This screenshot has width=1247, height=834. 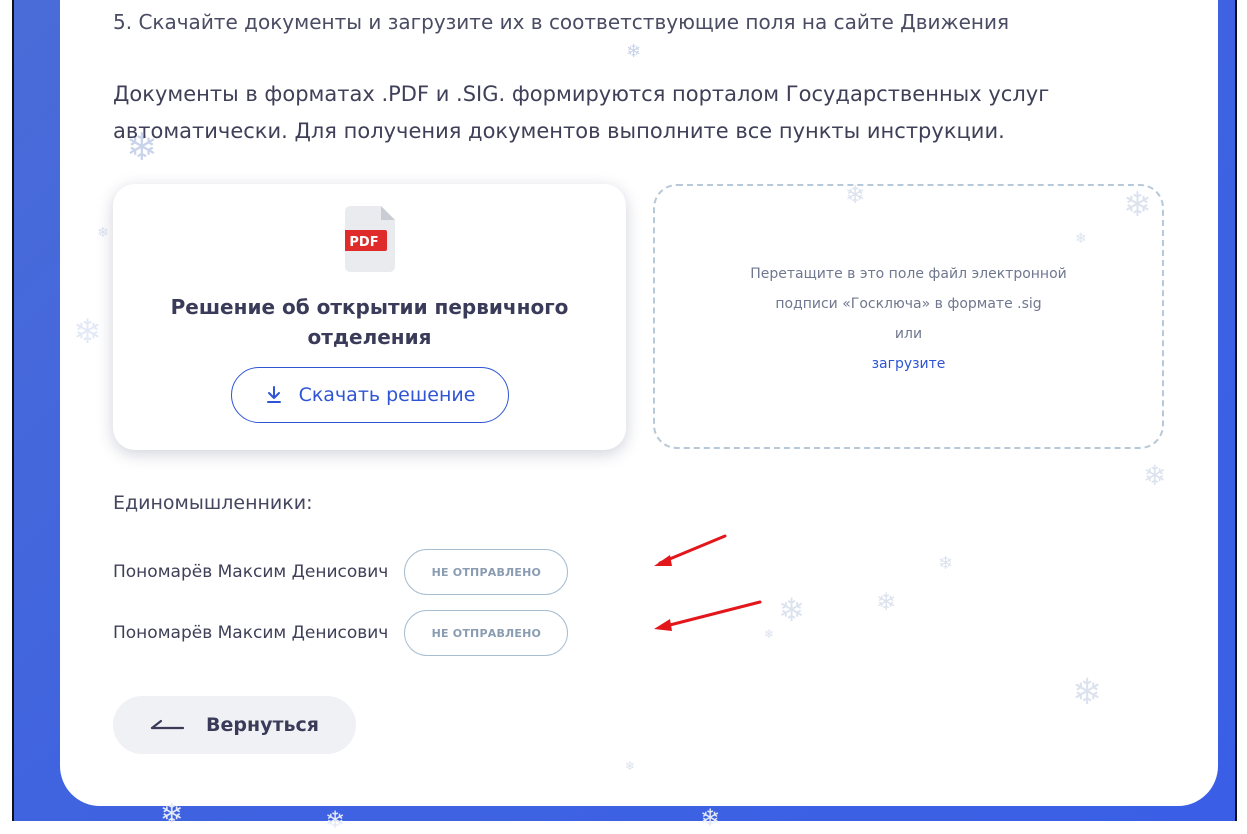 I want to click on pdf-file-icon: PDF, so click(x=370, y=239).